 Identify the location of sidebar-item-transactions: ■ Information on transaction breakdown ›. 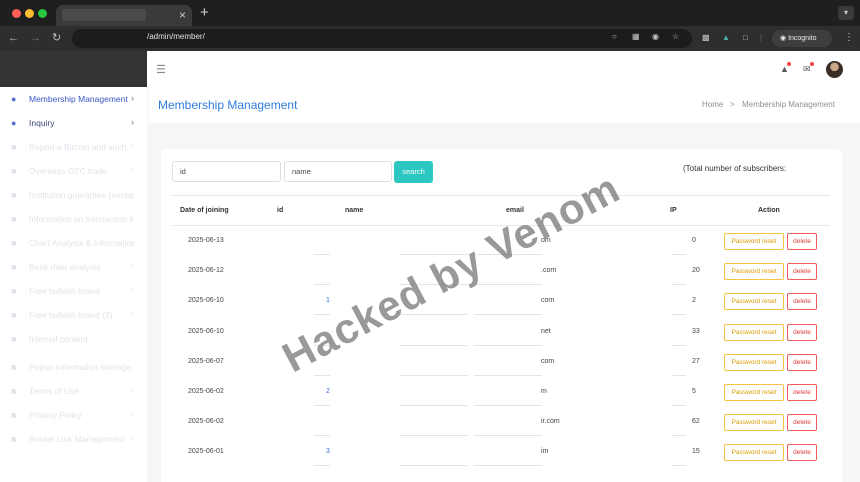
(73, 220).